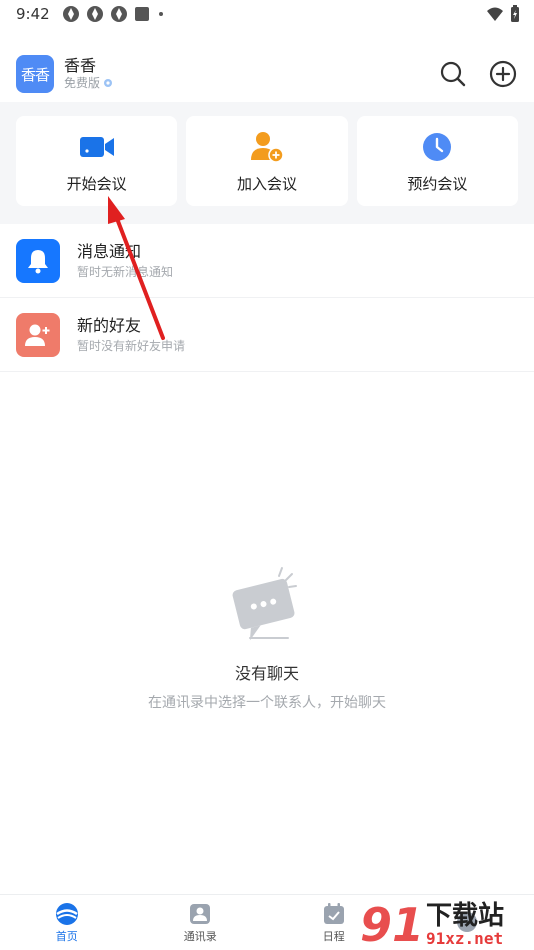 This screenshot has width=534, height=950. What do you see at coordinates (66, 936) in the screenshot?
I see `nav-home-label: 首页` at bounding box center [66, 936].